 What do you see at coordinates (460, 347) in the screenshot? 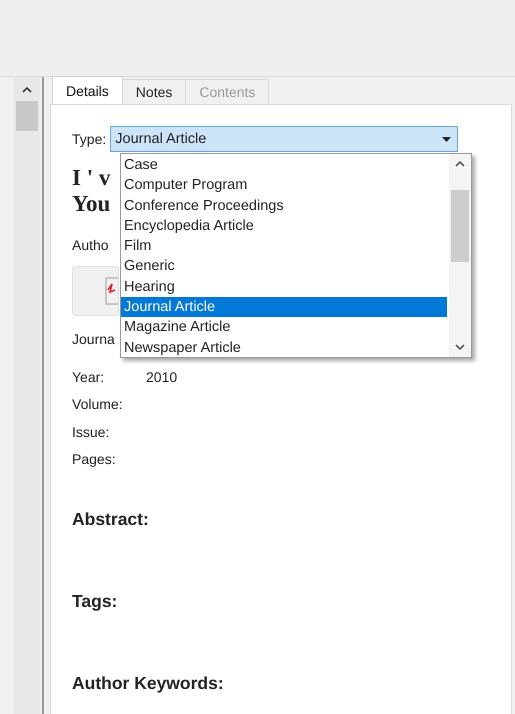
I see `scroll-down-icon` at bounding box center [460, 347].